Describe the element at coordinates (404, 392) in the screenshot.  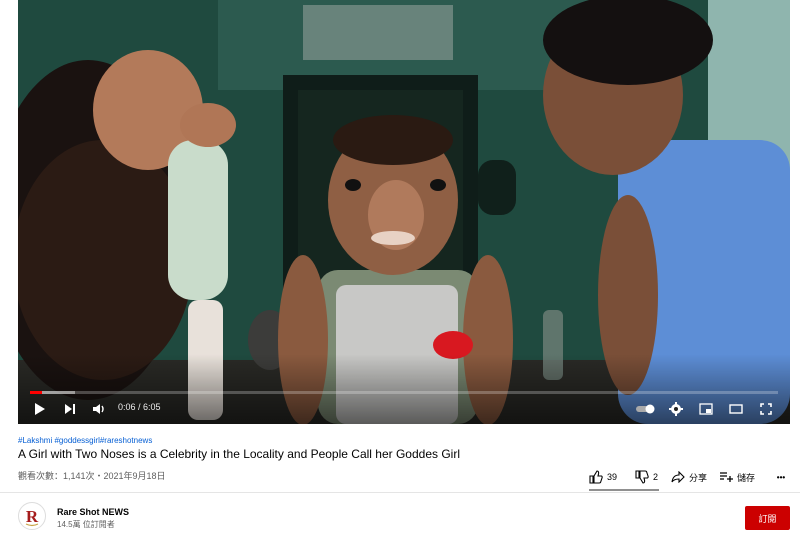
I see `progress-bar` at that location.